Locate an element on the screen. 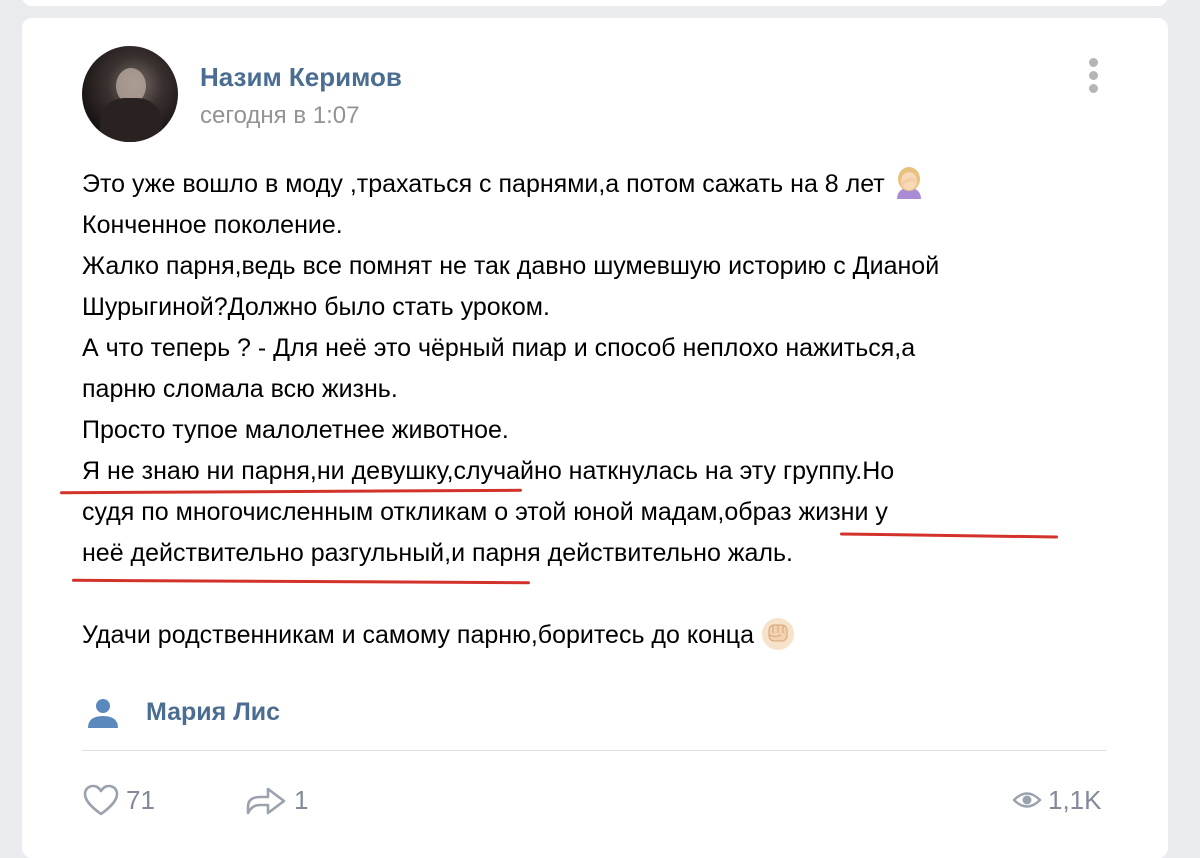 The width and height of the screenshot is (1200, 858). share-button: 1 is located at coordinates (276, 800).